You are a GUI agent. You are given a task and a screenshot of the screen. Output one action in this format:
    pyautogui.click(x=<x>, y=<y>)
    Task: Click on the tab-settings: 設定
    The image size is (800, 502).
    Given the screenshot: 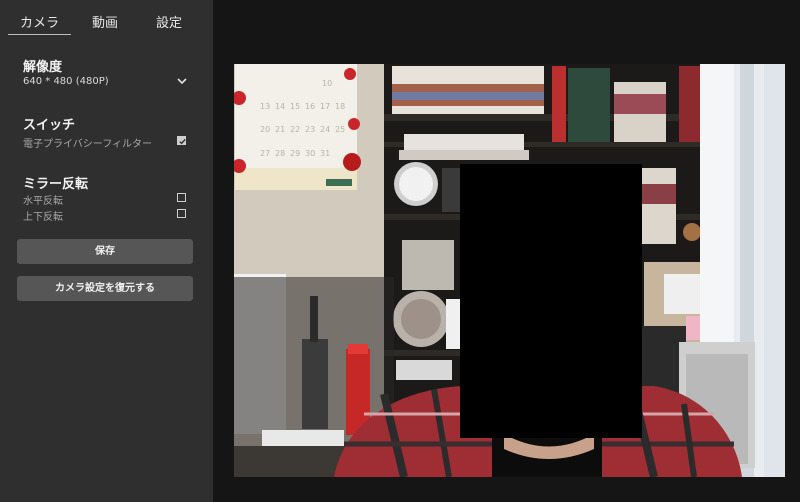 What is the action you would take?
    pyautogui.click(x=169, y=21)
    